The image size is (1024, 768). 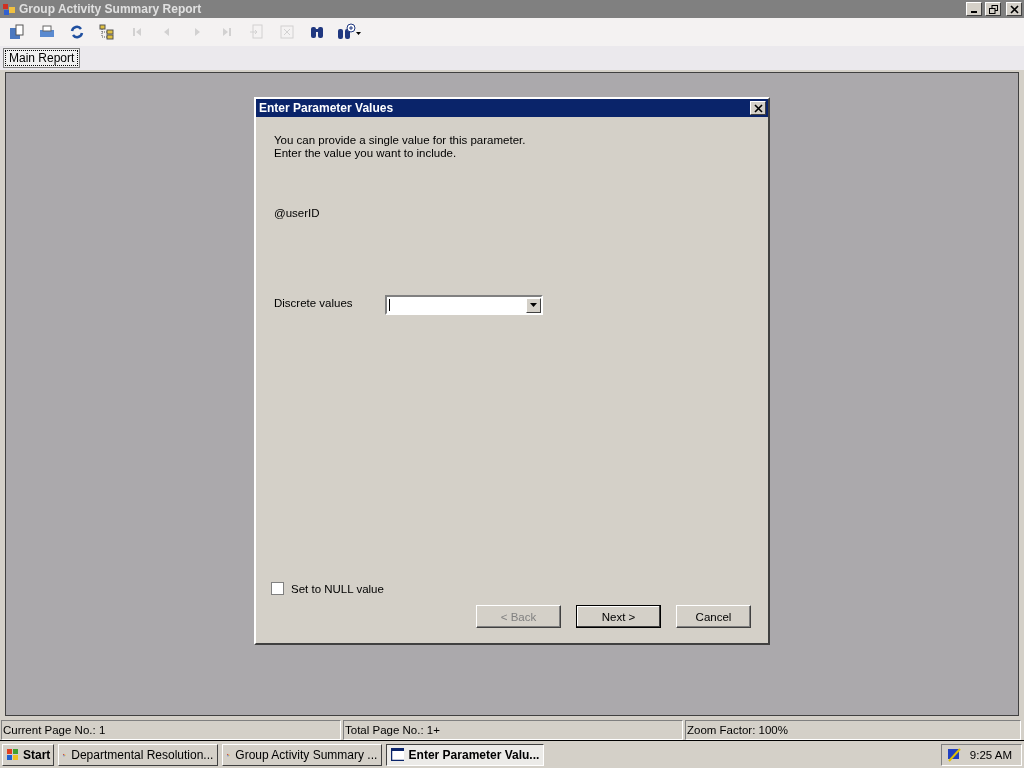 What do you see at coordinates (13, 754) in the screenshot?
I see `windows-flag-icon` at bounding box center [13, 754].